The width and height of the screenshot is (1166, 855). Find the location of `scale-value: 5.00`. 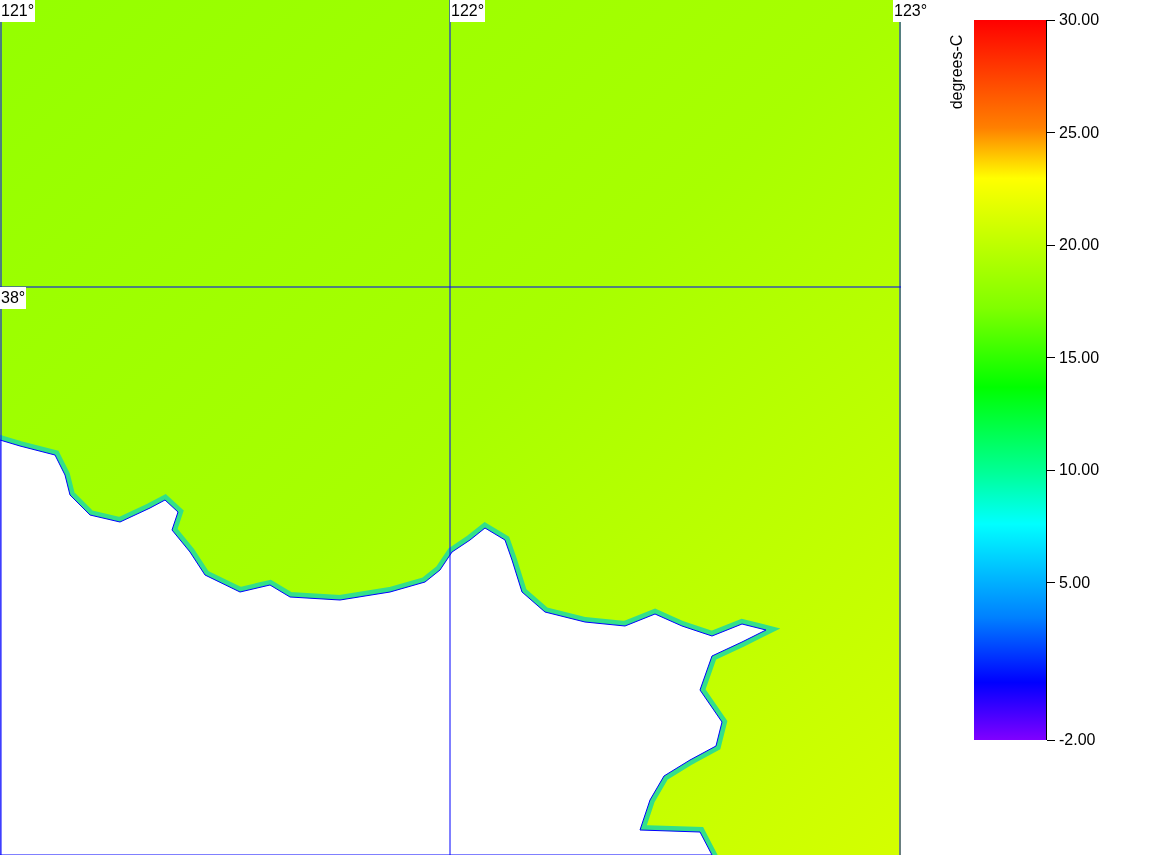

scale-value: 5.00 is located at coordinates (1075, 582).